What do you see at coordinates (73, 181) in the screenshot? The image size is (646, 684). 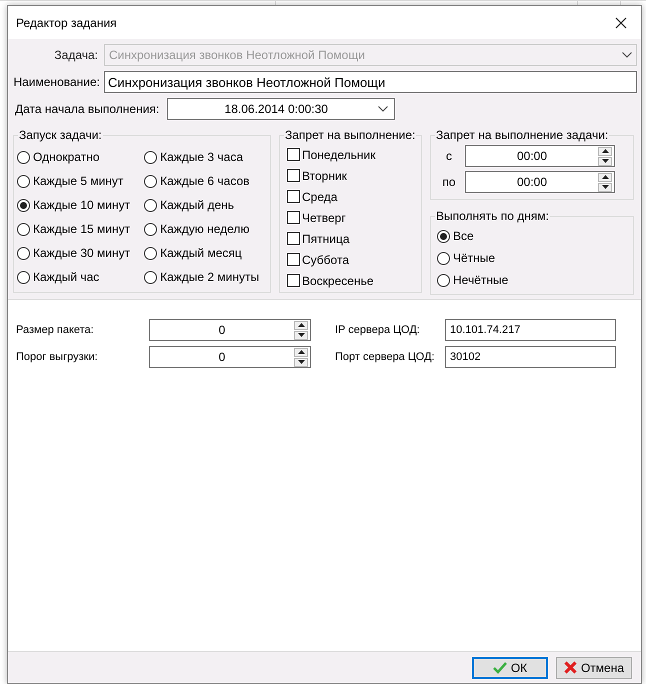 I see `radio-option: Каждые 5 минут` at bounding box center [73, 181].